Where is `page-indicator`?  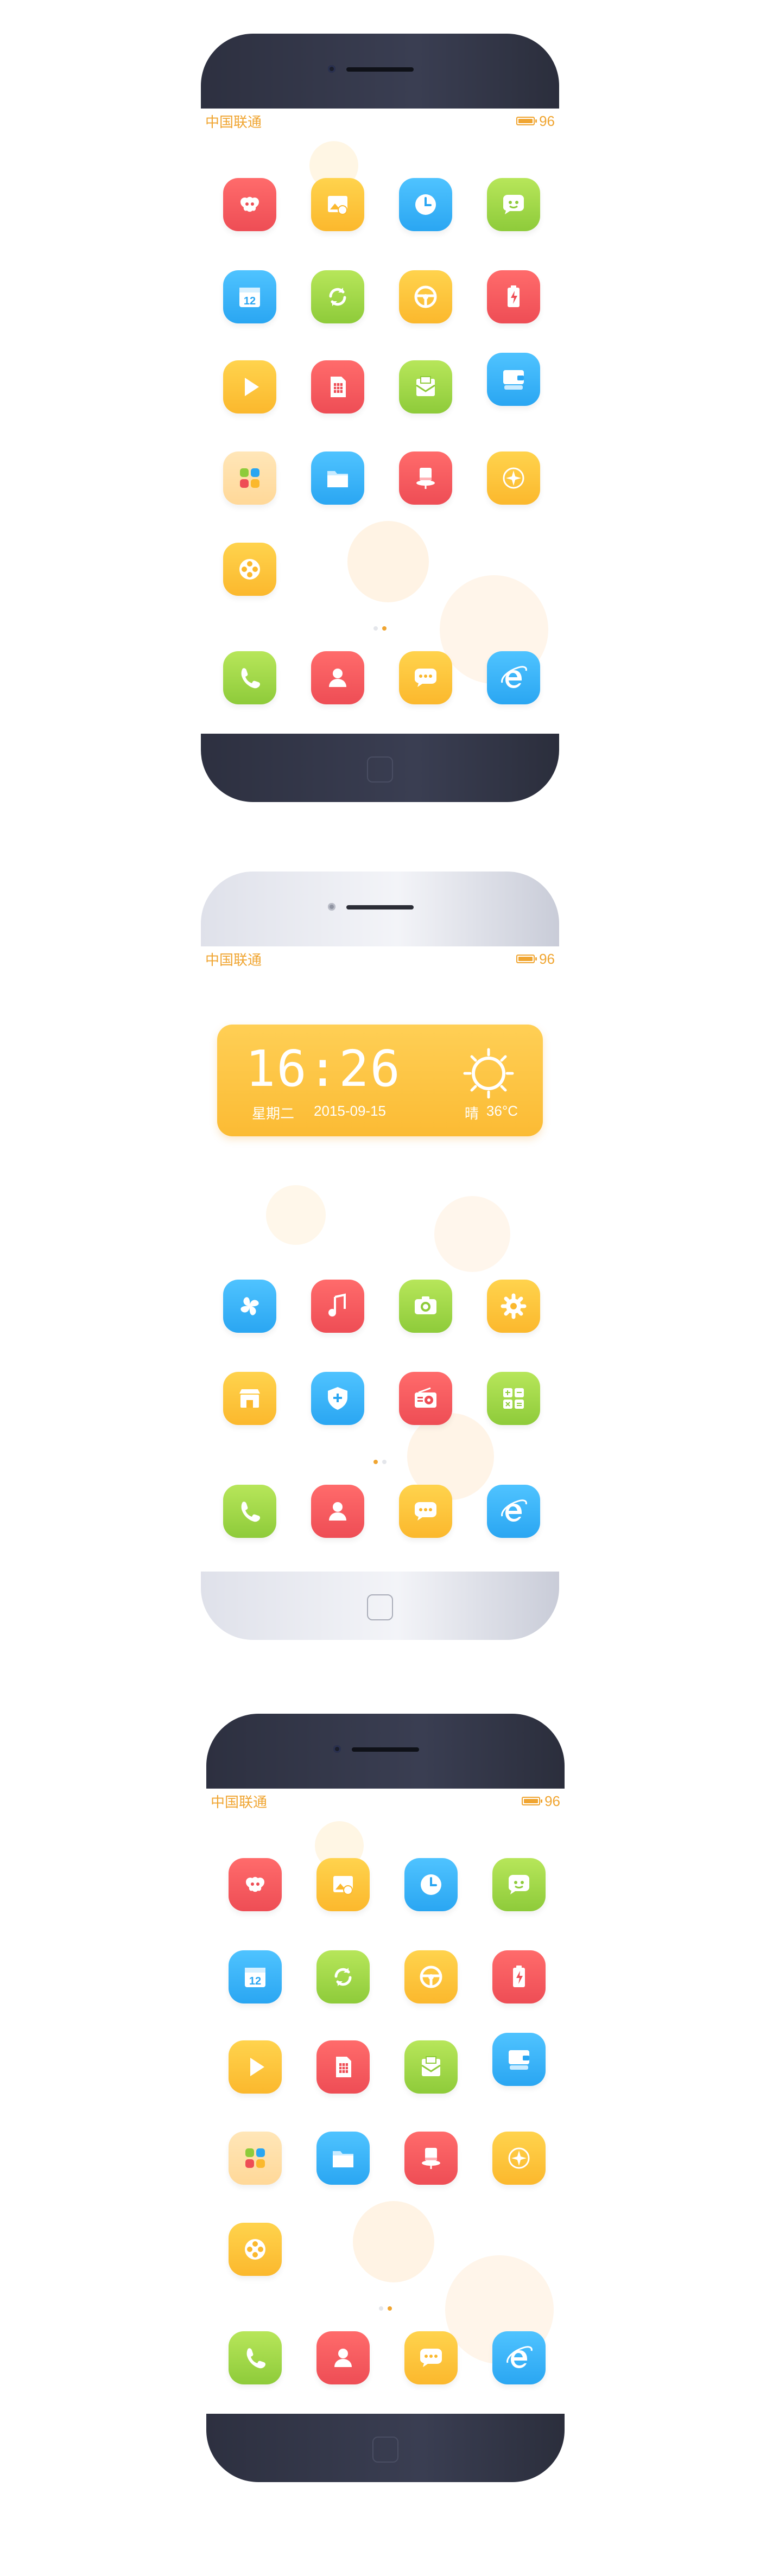
page-indicator is located at coordinates (385, 2308).